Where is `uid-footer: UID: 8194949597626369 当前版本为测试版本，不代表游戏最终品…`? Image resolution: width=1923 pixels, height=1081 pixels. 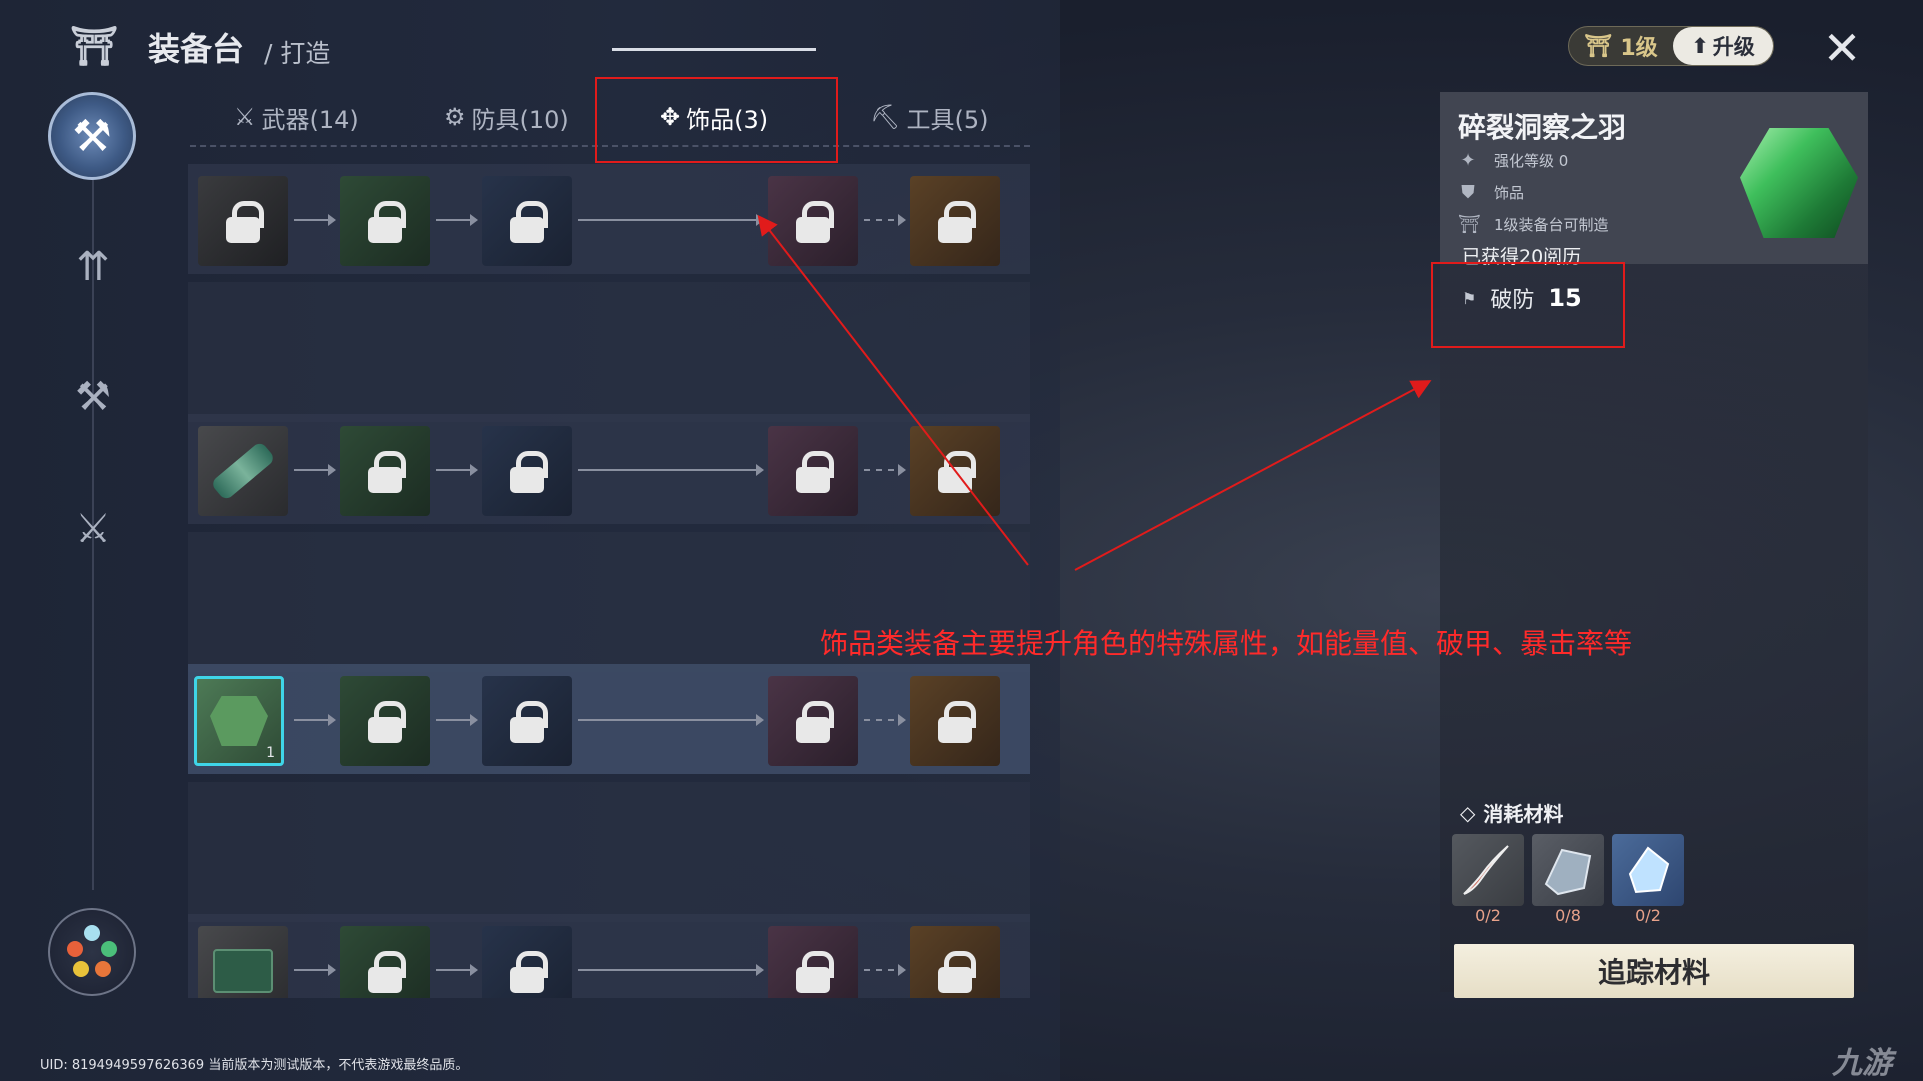 uid-footer: UID: 8194949597626369 当前版本为测试版本，不代表游戏最终品… is located at coordinates (254, 1065).